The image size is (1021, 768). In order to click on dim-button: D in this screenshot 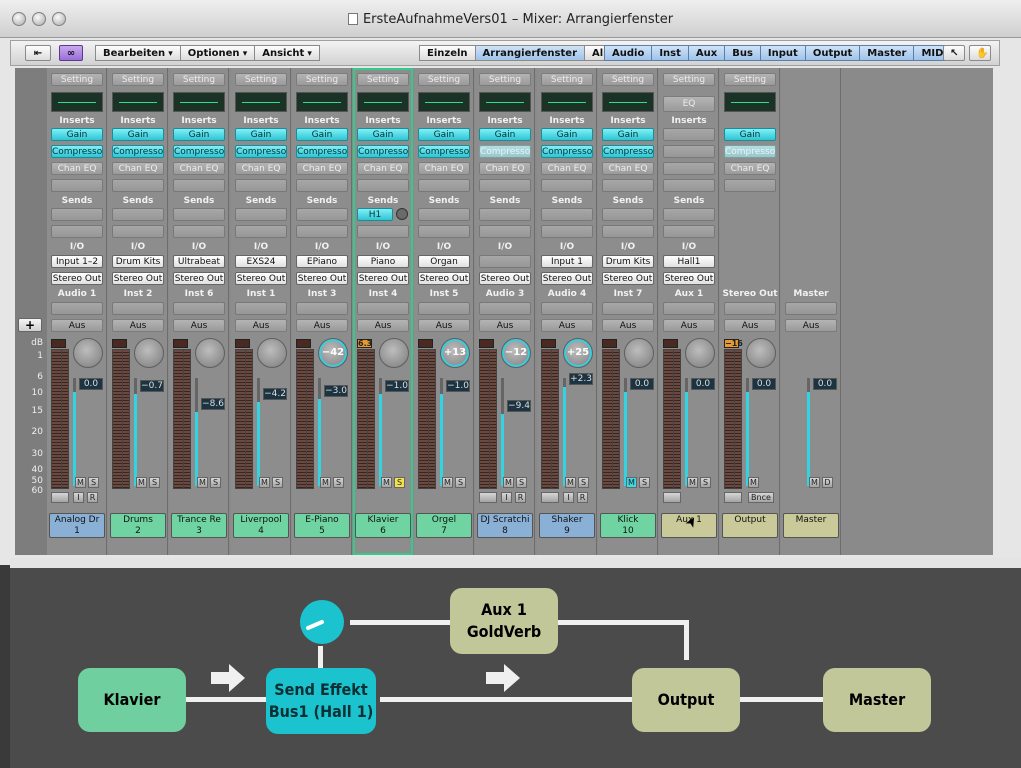, I will do `click(827, 482)`.